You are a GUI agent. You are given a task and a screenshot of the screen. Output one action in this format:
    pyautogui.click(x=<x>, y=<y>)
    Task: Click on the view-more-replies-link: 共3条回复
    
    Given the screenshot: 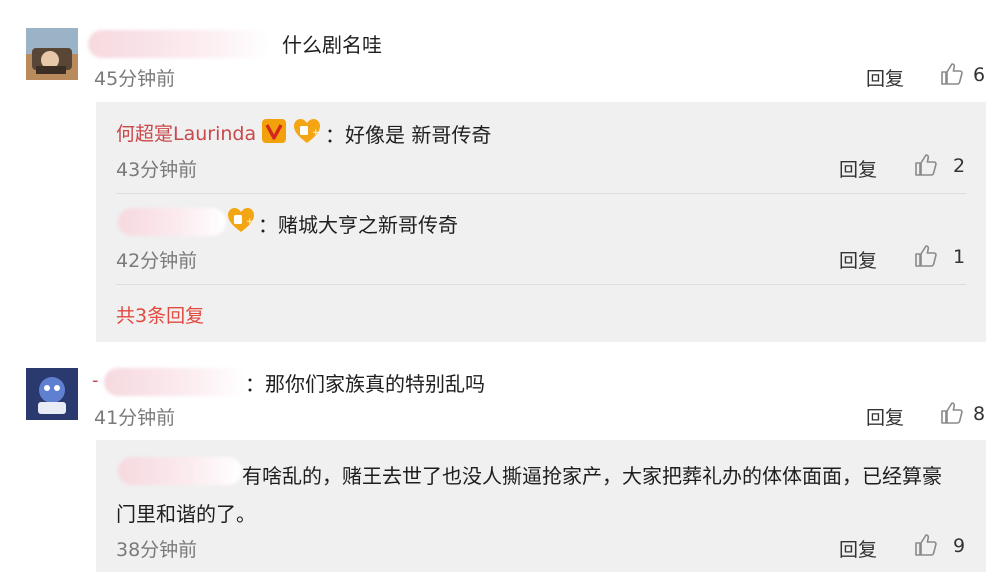 What is the action you would take?
    pyautogui.click(x=160, y=314)
    